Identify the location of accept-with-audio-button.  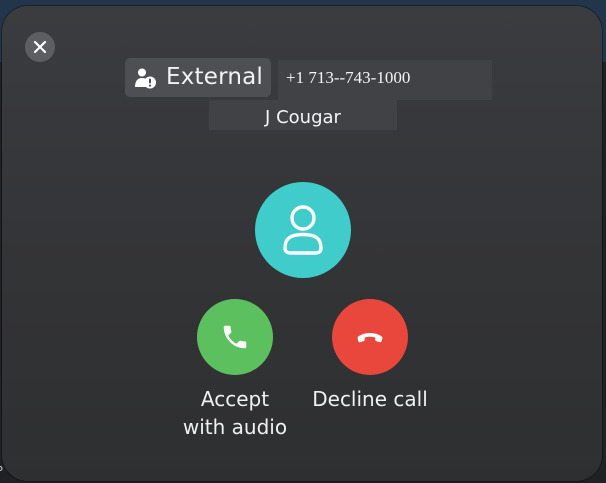
(235, 337).